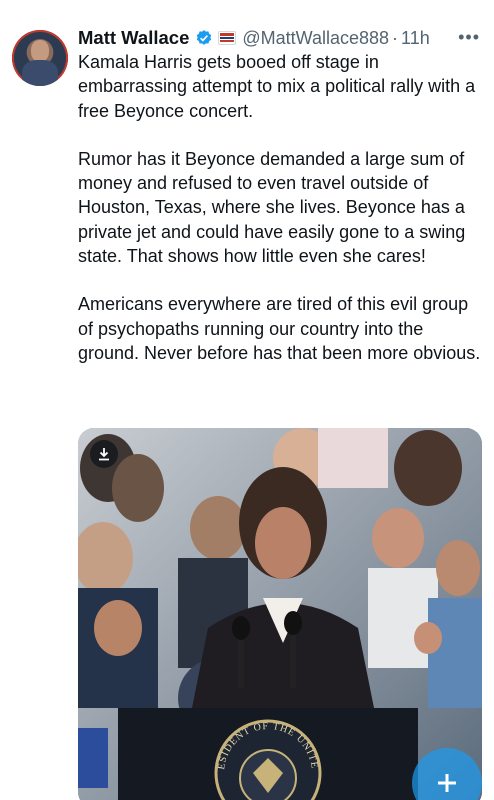 The width and height of the screenshot is (494, 800). I want to click on tweet-time: 11h, so click(415, 38).